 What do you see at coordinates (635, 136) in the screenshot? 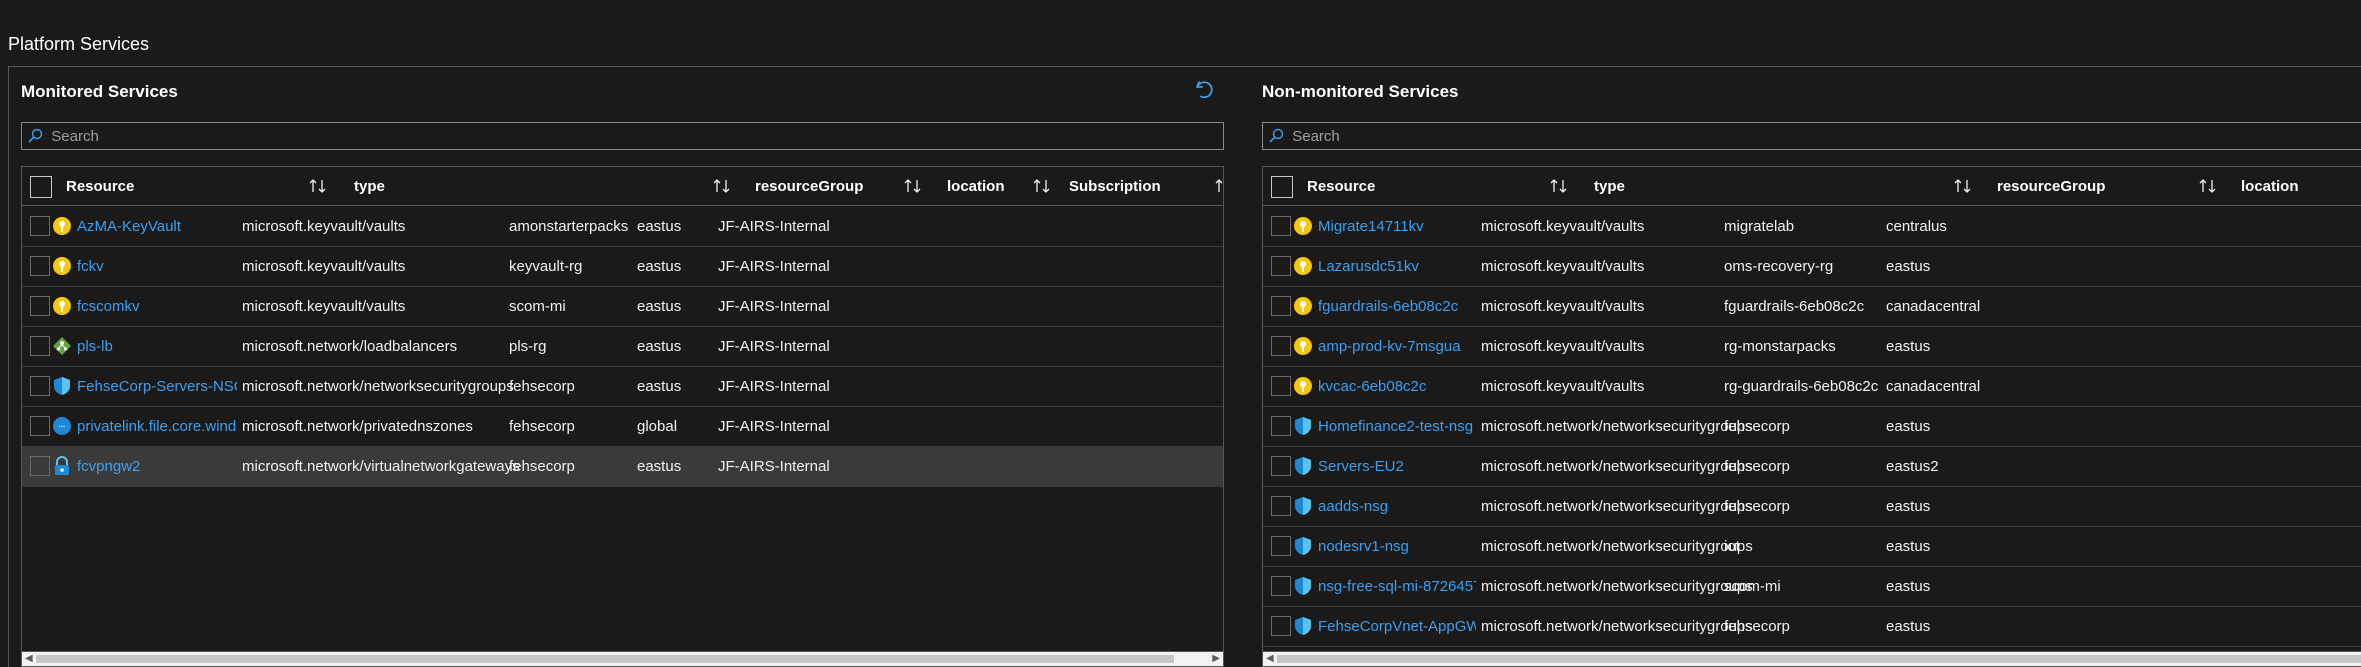
I see `monitored-search-input` at bounding box center [635, 136].